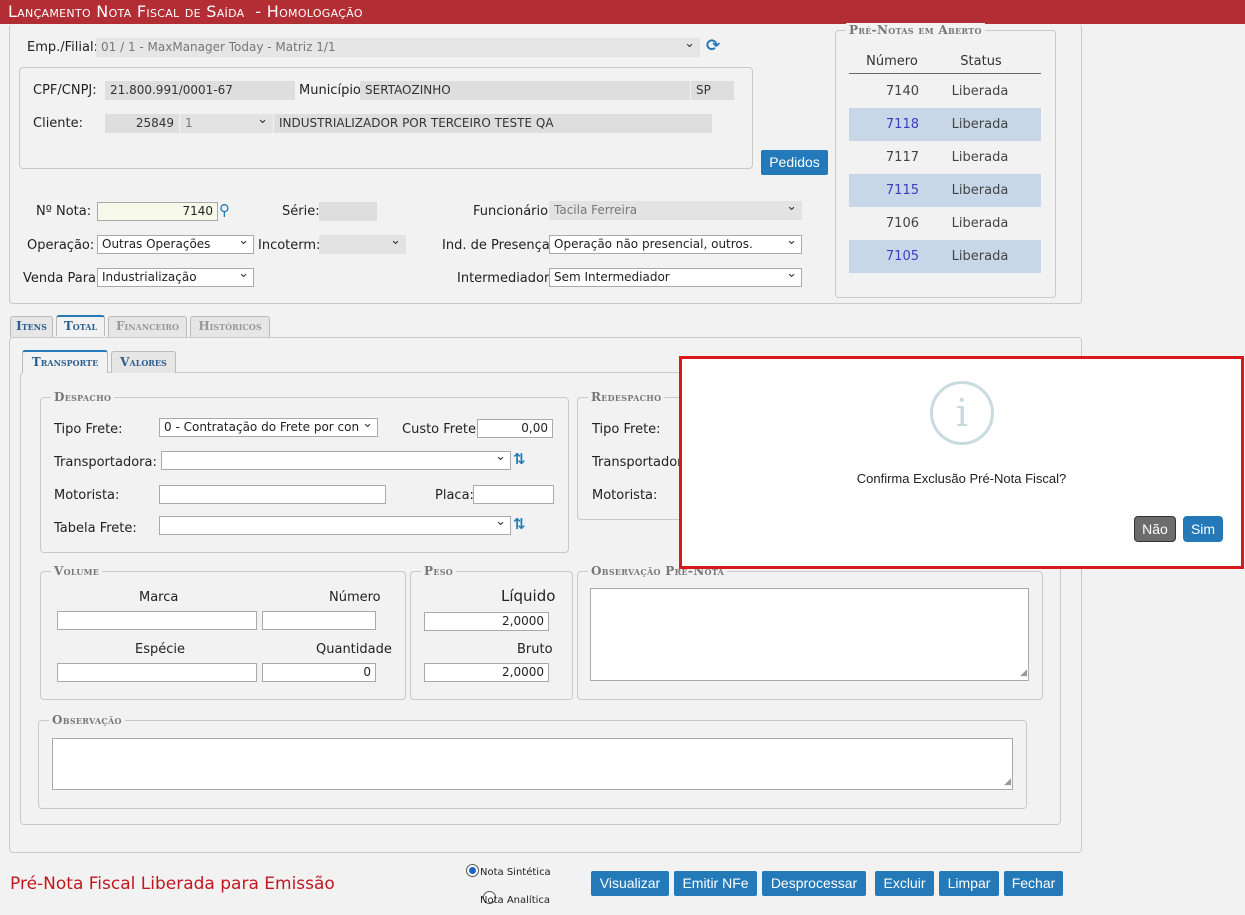 Image resolution: width=1245 pixels, height=915 pixels. I want to click on cliente-seq-select: 1, so click(226, 123).